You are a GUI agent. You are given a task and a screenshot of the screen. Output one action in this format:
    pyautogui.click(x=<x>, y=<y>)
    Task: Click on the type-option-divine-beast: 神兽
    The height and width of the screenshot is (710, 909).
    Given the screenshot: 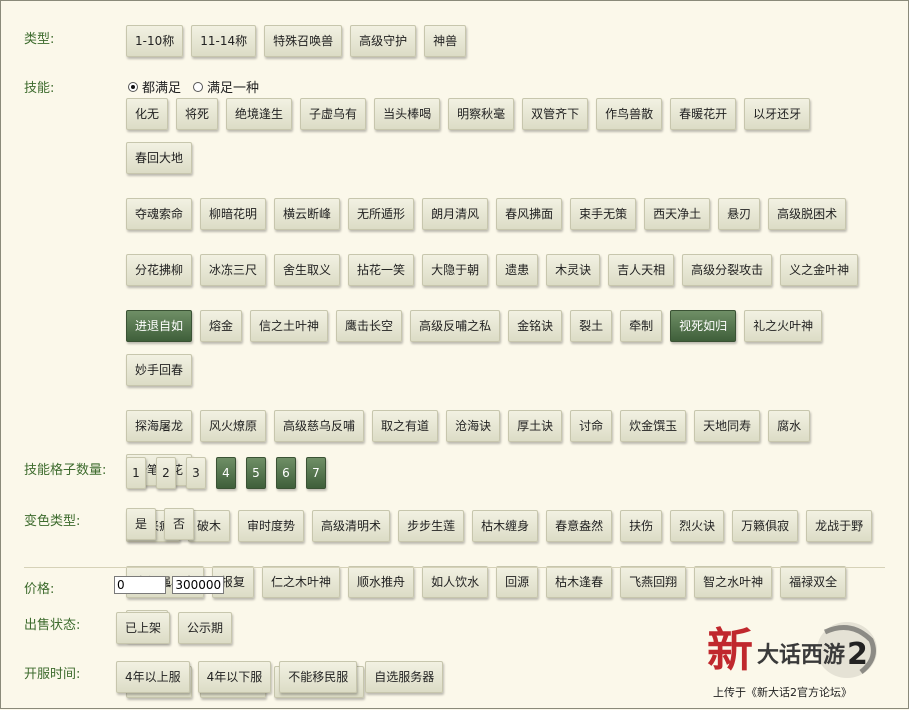 What is the action you would take?
    pyautogui.click(x=445, y=41)
    